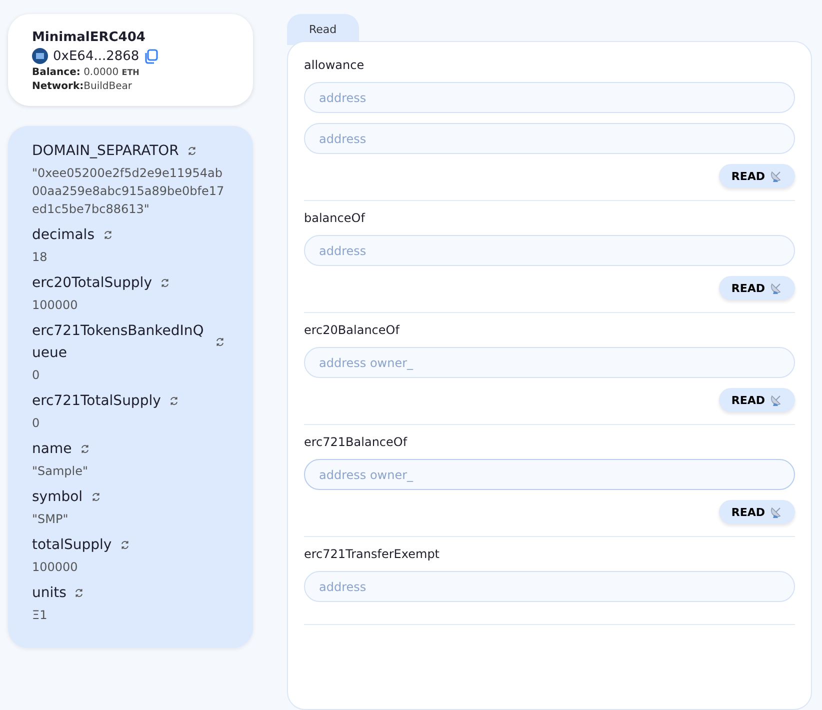 Image resolution: width=822 pixels, height=710 pixels. Describe the element at coordinates (129, 191) in the screenshot. I see `variable-value: "0xee05200e2f5d2e9e11954ab00aa259e8abc915a89be0bfe17ed1c5be7bc88613"` at that location.